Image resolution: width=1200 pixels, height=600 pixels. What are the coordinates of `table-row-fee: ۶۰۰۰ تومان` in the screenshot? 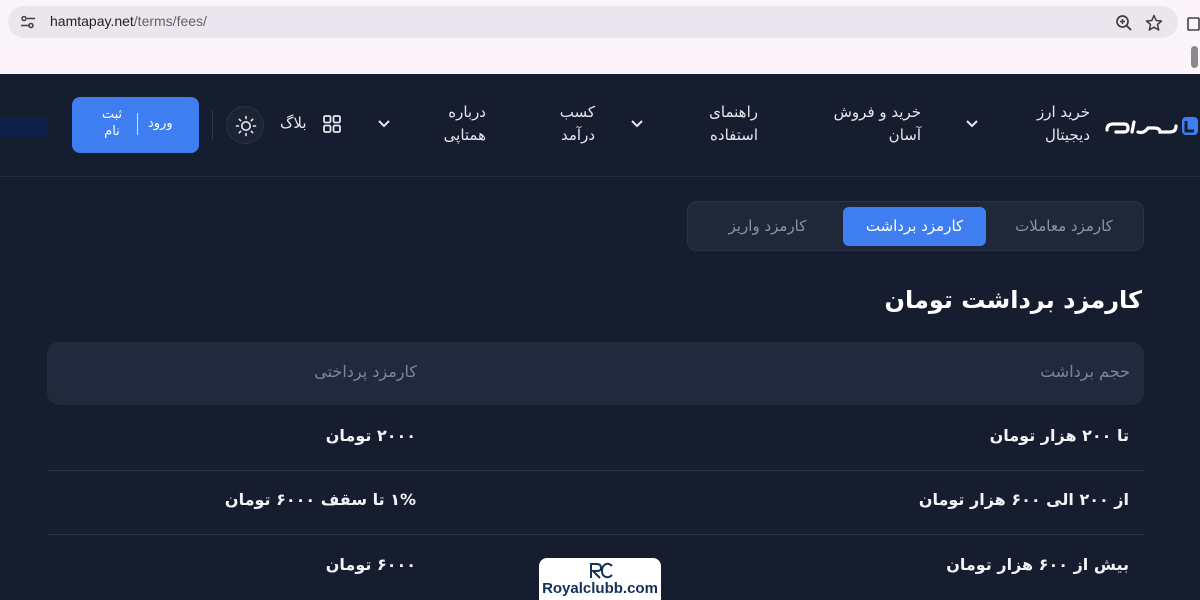 It's located at (370, 564).